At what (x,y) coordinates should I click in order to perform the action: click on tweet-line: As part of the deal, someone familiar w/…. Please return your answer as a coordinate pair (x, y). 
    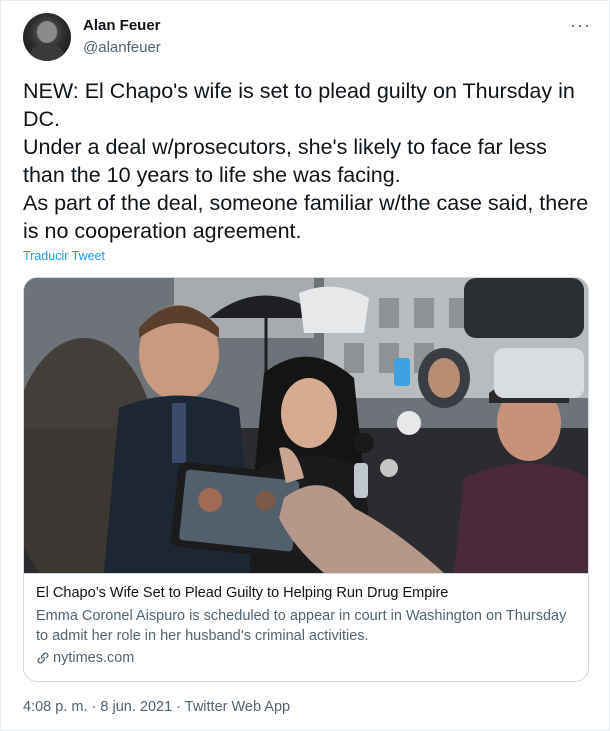
    Looking at the image, I should click on (306, 217).